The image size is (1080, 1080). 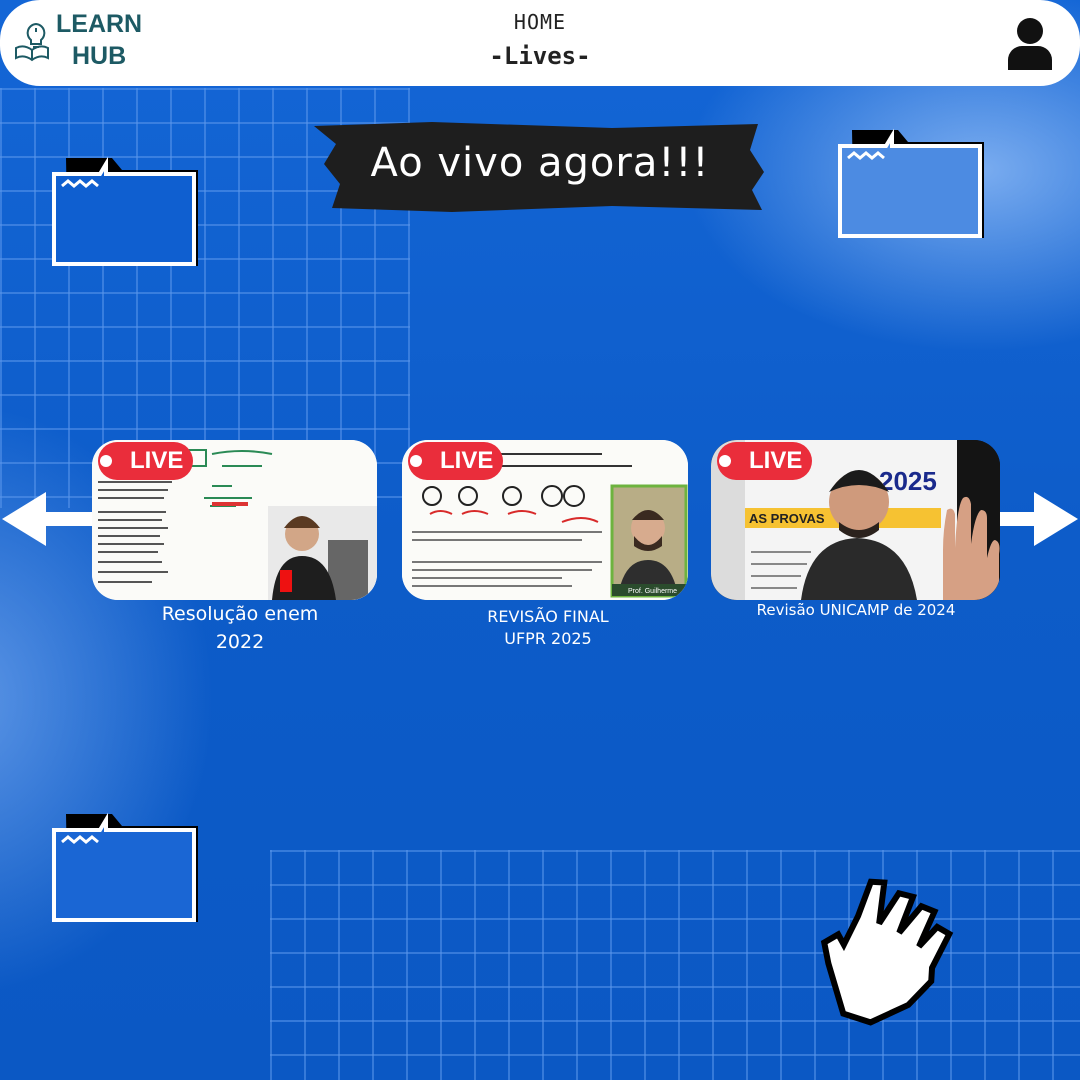 What do you see at coordinates (540, 22) in the screenshot?
I see `nav-home-link: HOME` at bounding box center [540, 22].